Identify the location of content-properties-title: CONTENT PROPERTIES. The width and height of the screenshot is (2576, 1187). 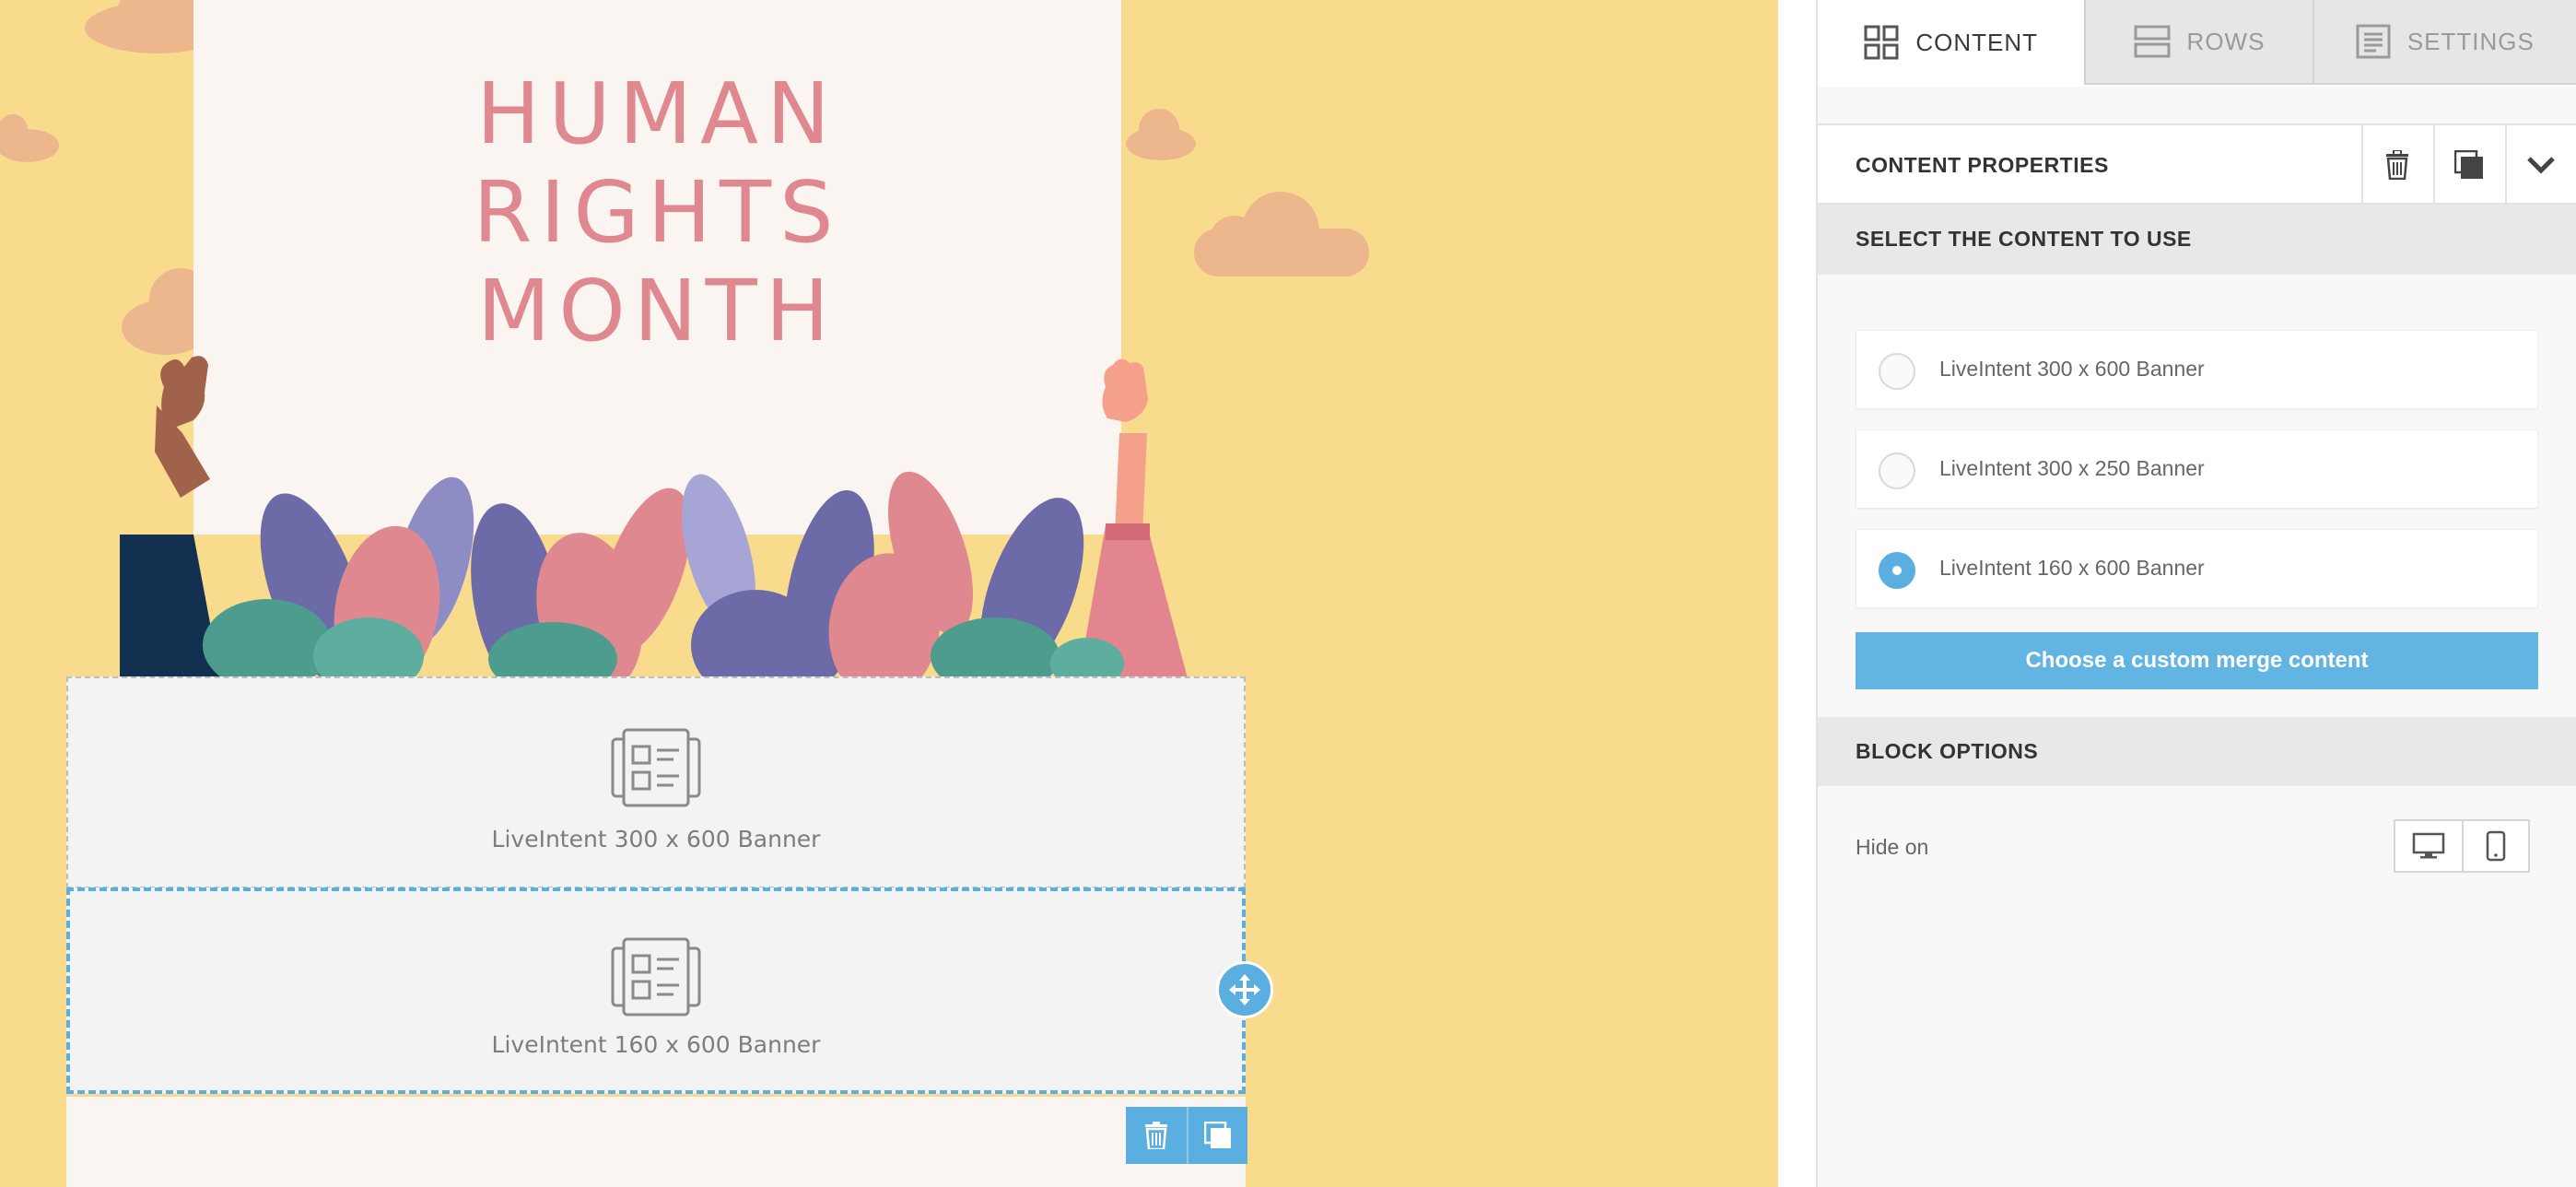
(1982, 165).